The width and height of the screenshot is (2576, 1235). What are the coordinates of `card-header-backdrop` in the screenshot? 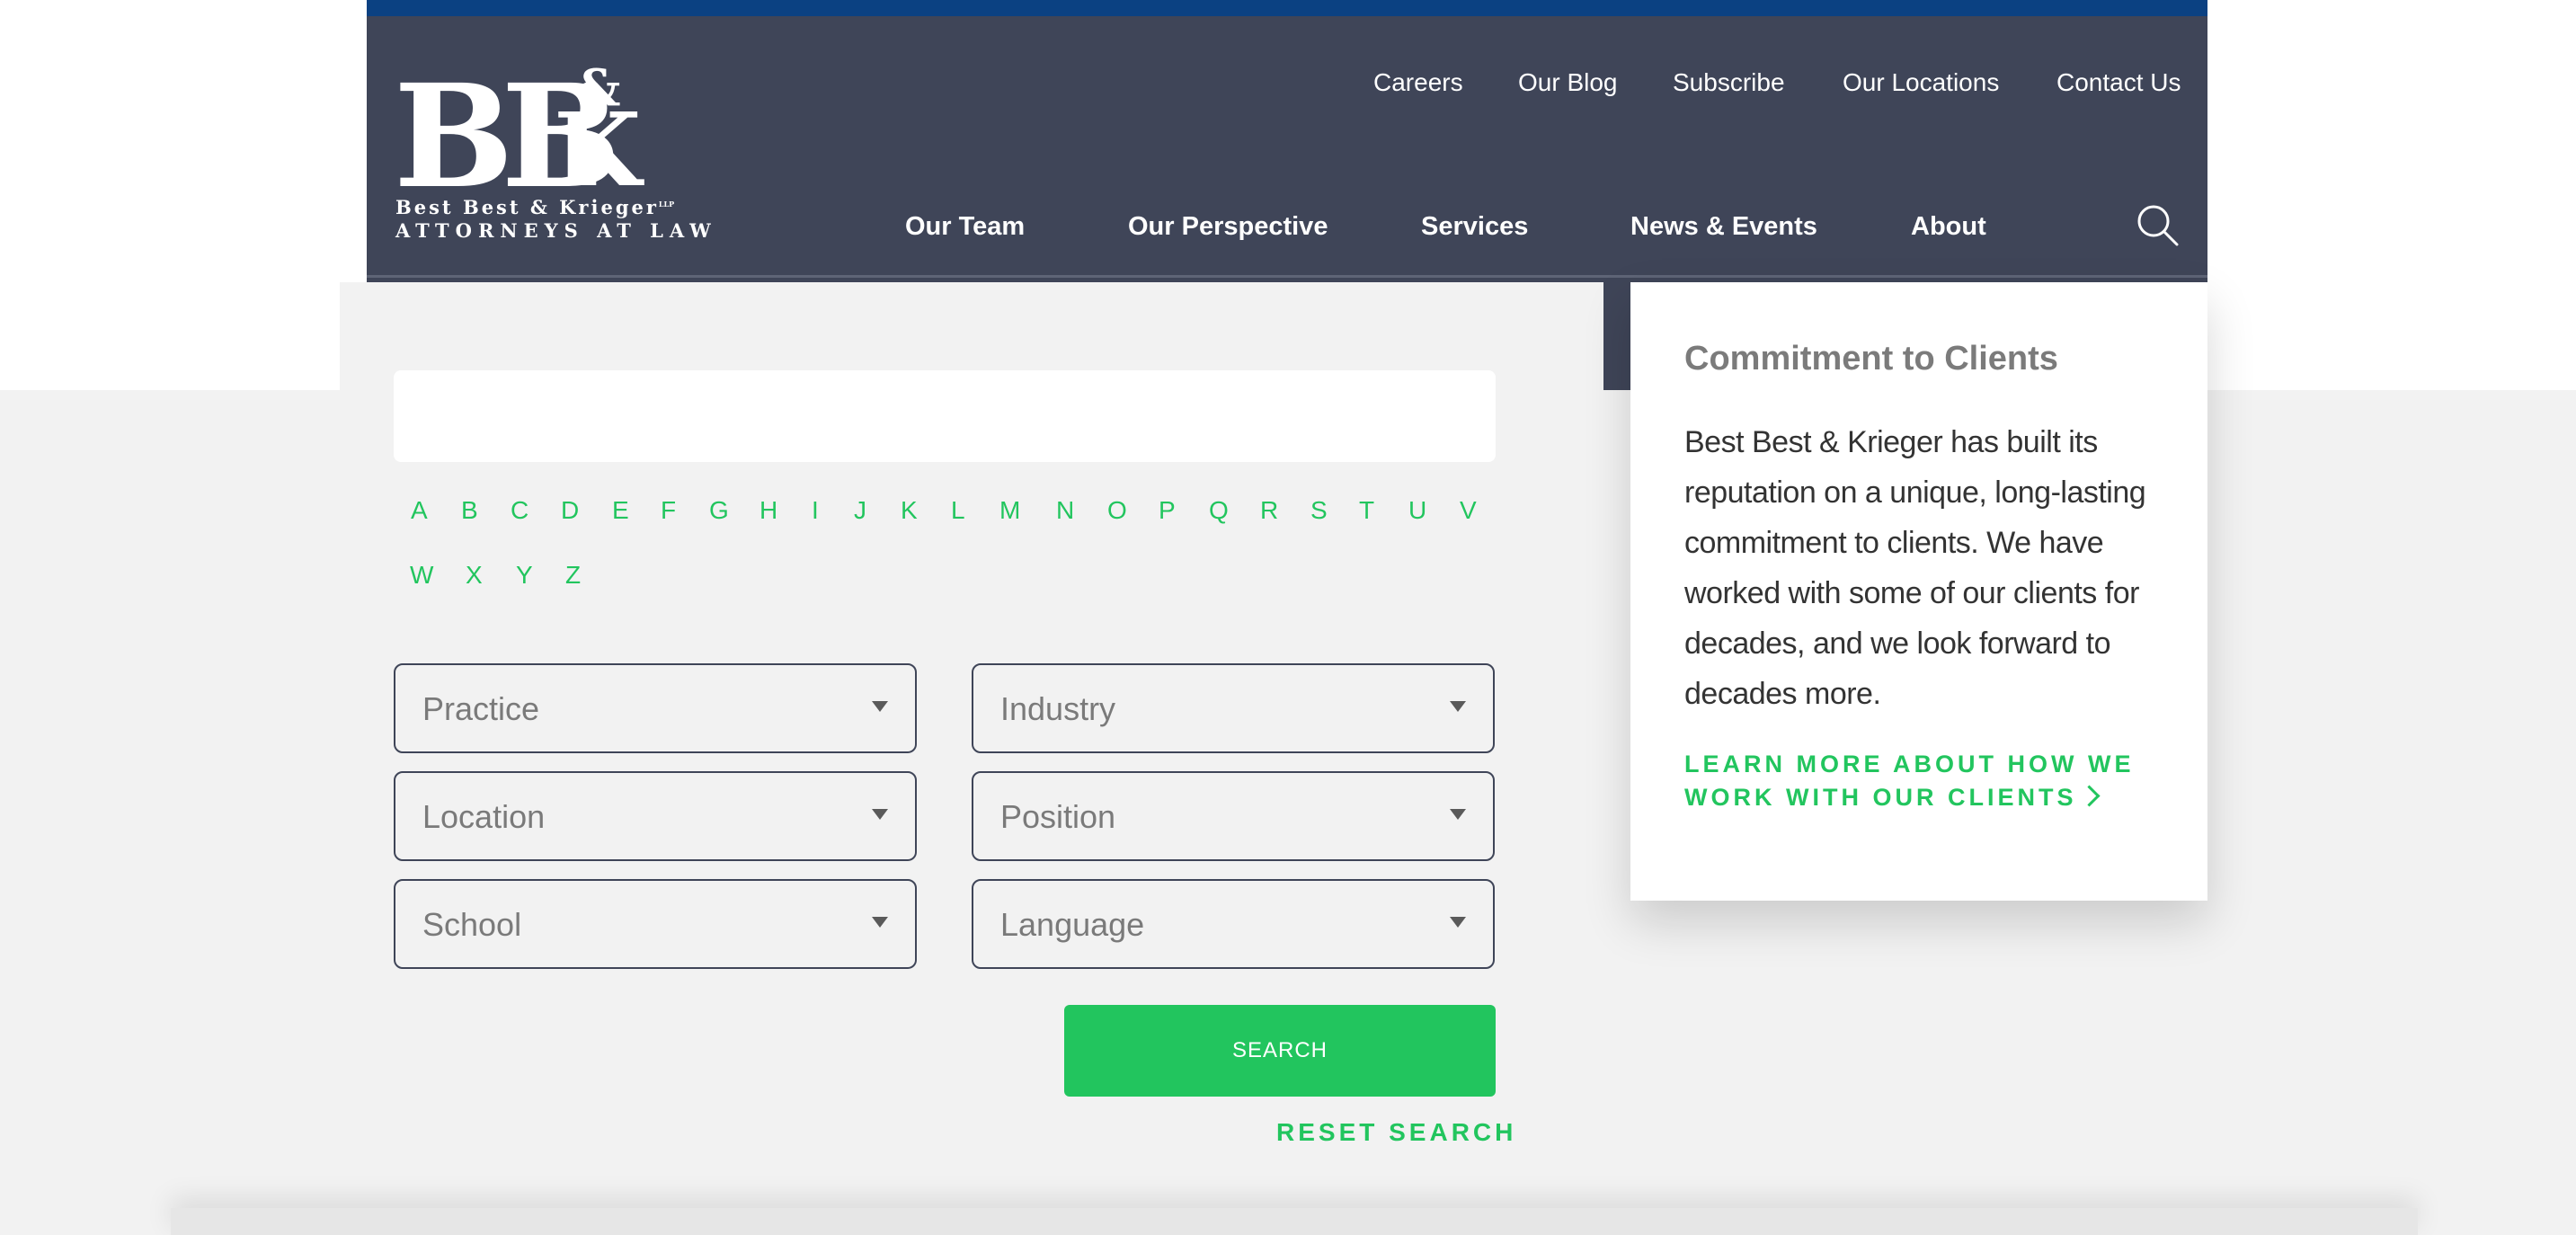 It's located at (1616, 336).